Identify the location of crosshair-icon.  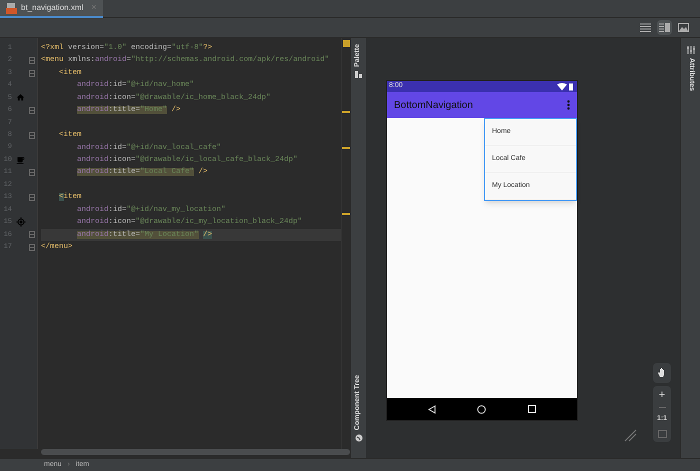
(21, 222).